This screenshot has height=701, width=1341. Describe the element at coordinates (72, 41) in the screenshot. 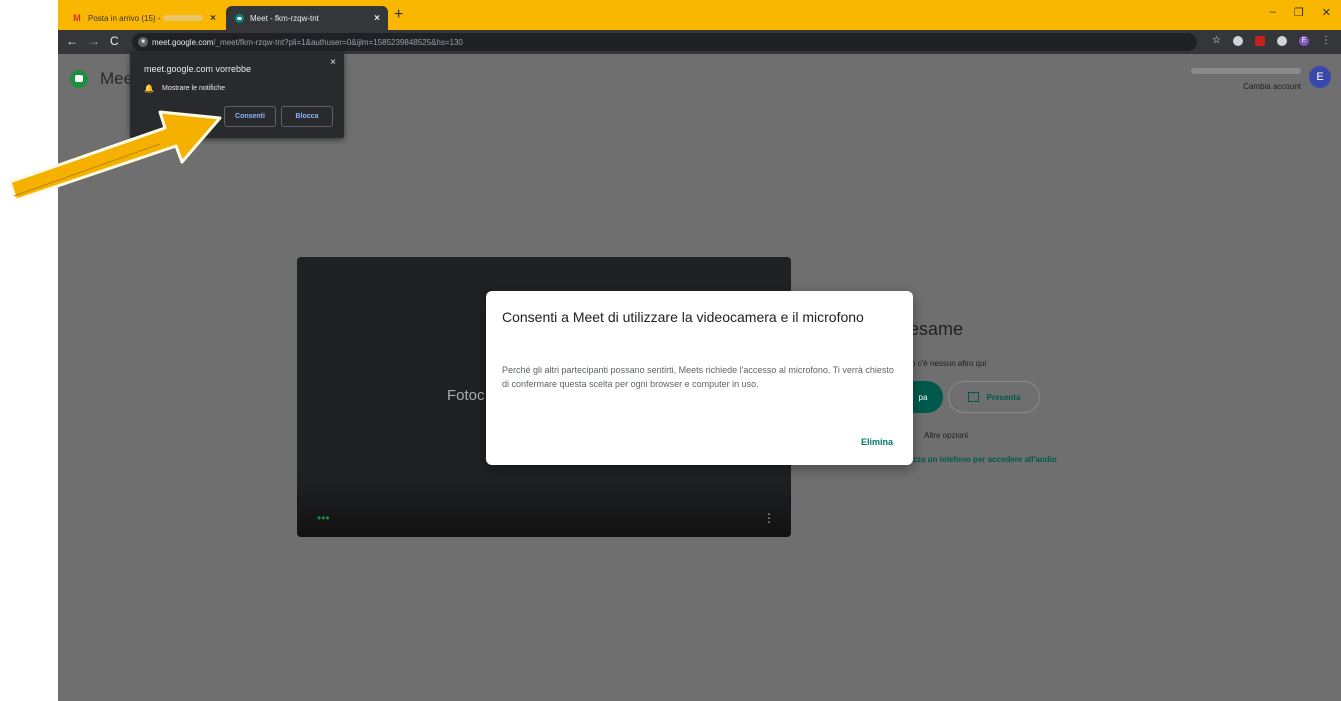

I see `back-icon: ←` at that location.